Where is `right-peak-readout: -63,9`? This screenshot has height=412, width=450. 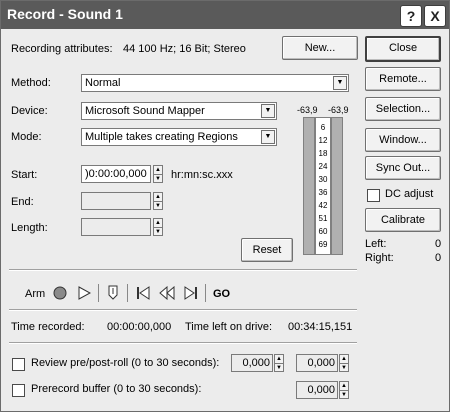 right-peak-readout: -63,9 is located at coordinates (338, 110).